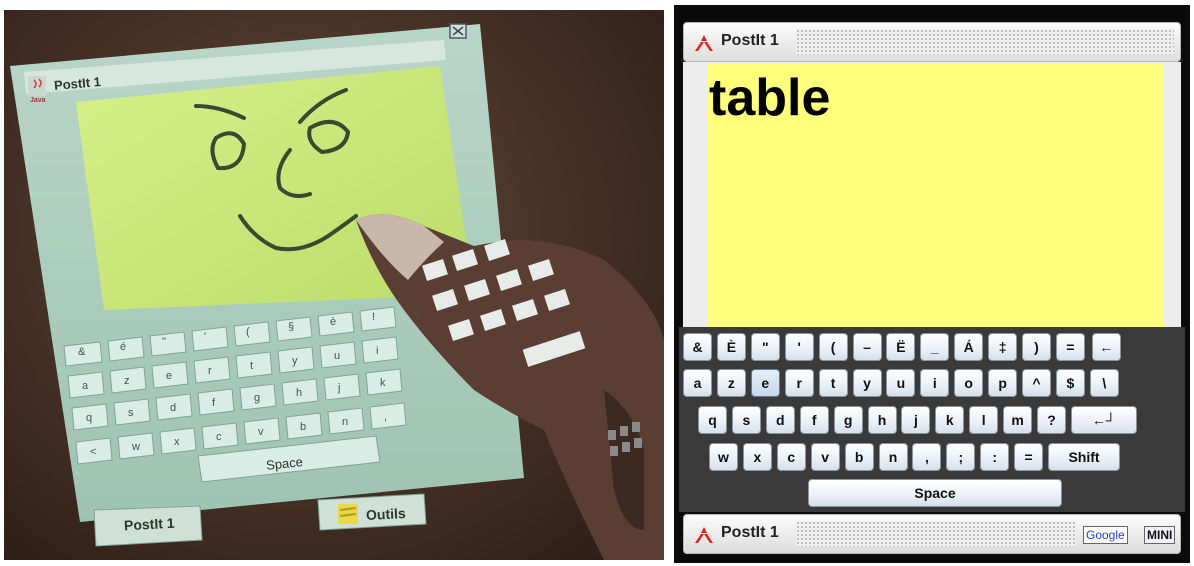 This screenshot has width=1194, height=566. Describe the element at coordinates (339, 388) in the screenshot. I see `photo-key-label: j` at that location.